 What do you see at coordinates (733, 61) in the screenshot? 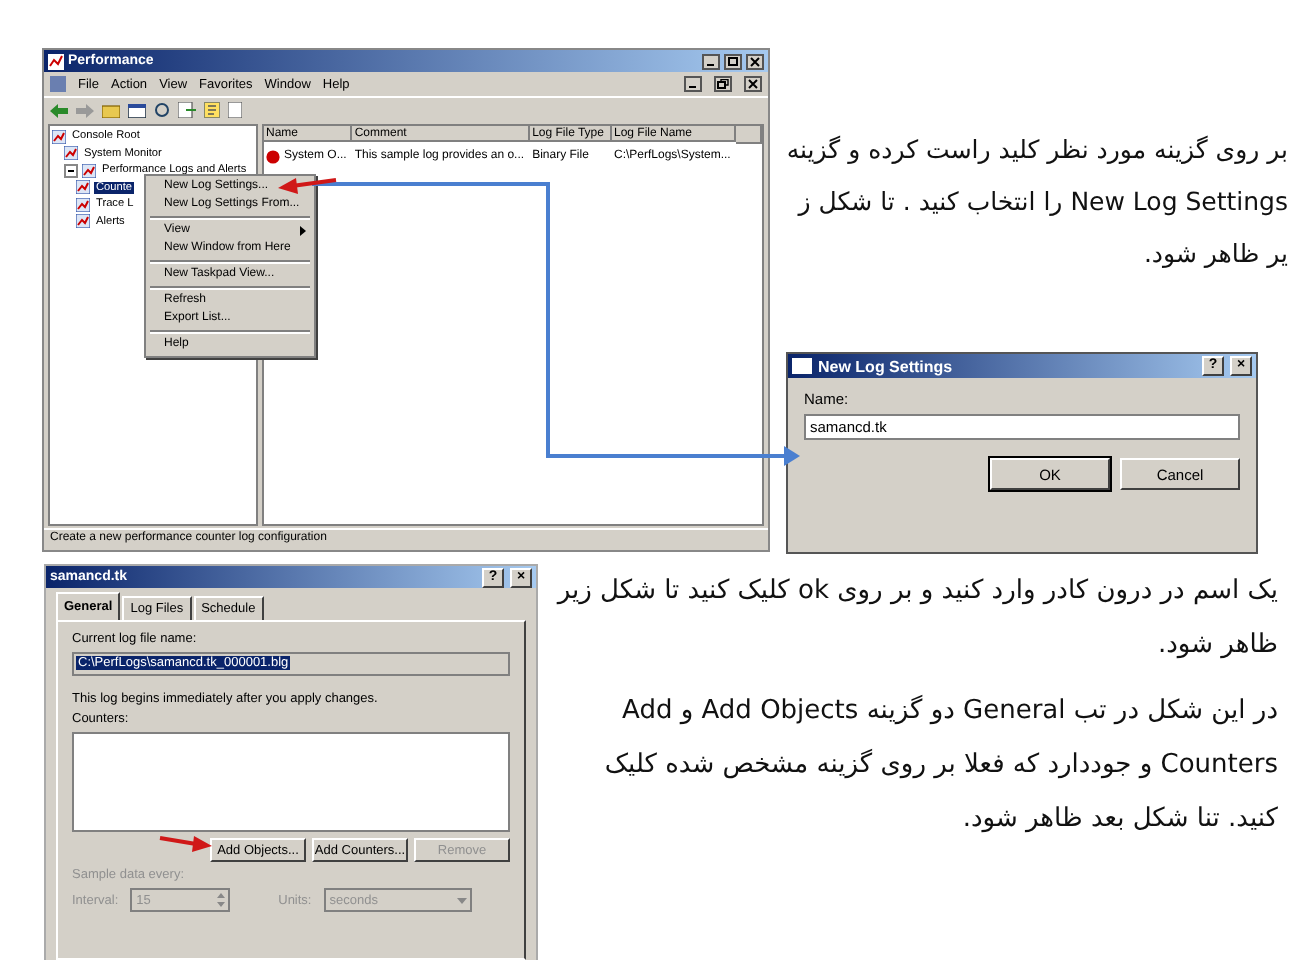
I see `maximize-icon` at bounding box center [733, 61].